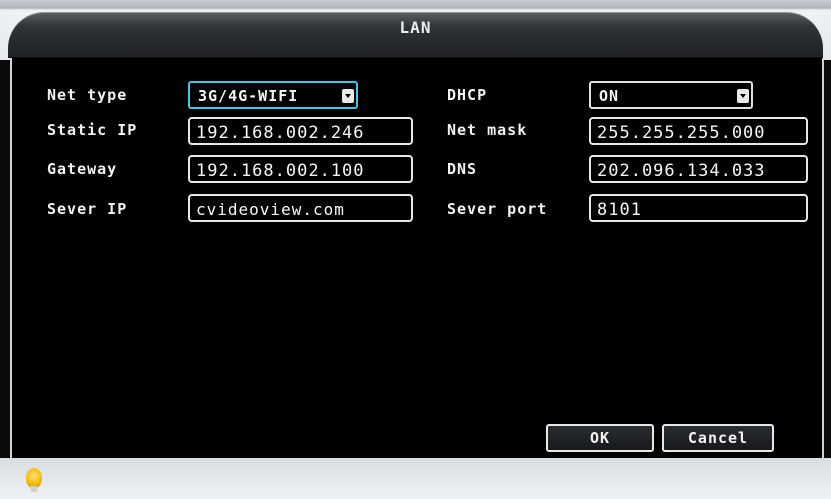 The image size is (831, 499). What do you see at coordinates (92, 130) in the screenshot?
I see `static-ip-label: Static IP` at bounding box center [92, 130].